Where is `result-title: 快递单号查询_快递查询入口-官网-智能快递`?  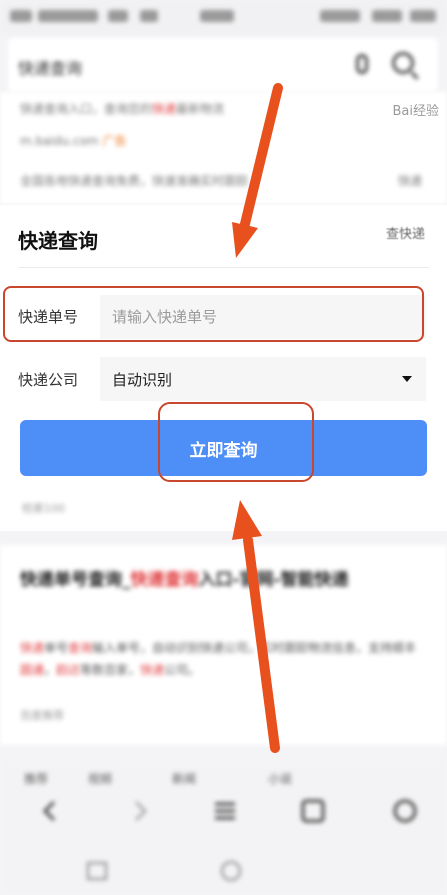 result-title: 快递单号查询_快递查询入口-官网-智能快递 is located at coordinates (222, 580).